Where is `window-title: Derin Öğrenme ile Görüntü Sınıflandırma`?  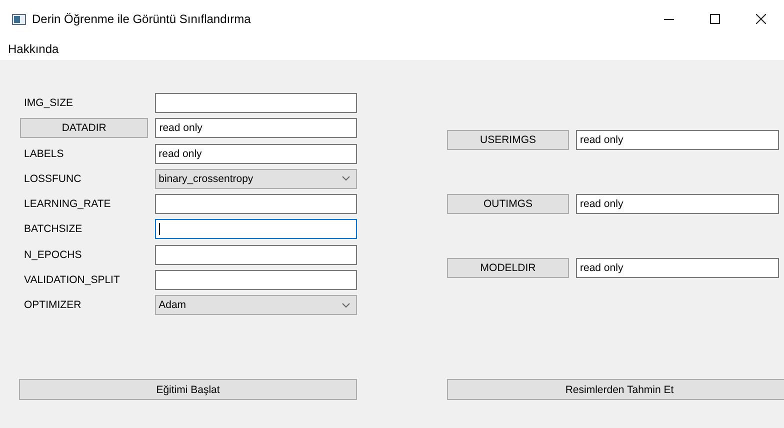
window-title: Derin Öğrenme ile Görüntü Sınıflandırma is located at coordinates (142, 19).